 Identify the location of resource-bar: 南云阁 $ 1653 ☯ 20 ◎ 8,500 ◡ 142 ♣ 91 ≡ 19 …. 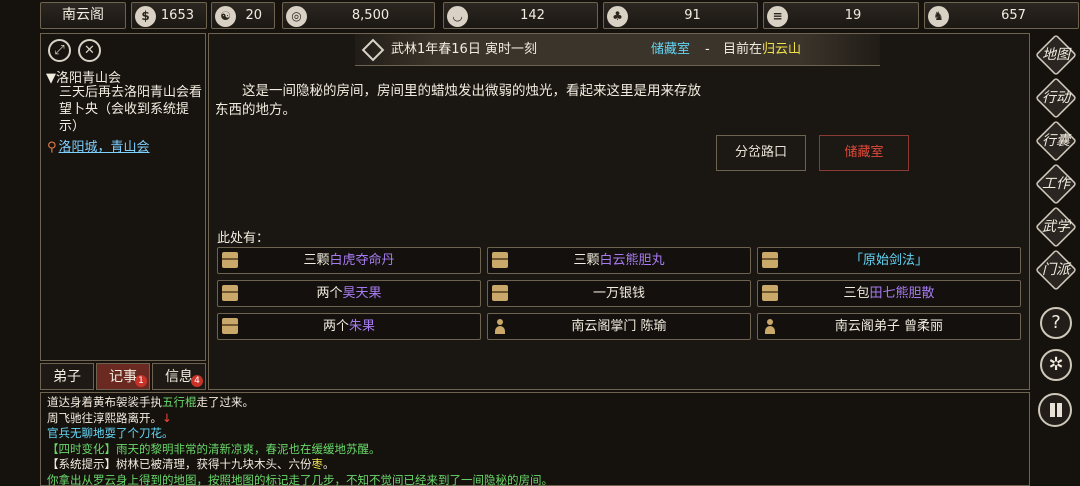
(560, 16).